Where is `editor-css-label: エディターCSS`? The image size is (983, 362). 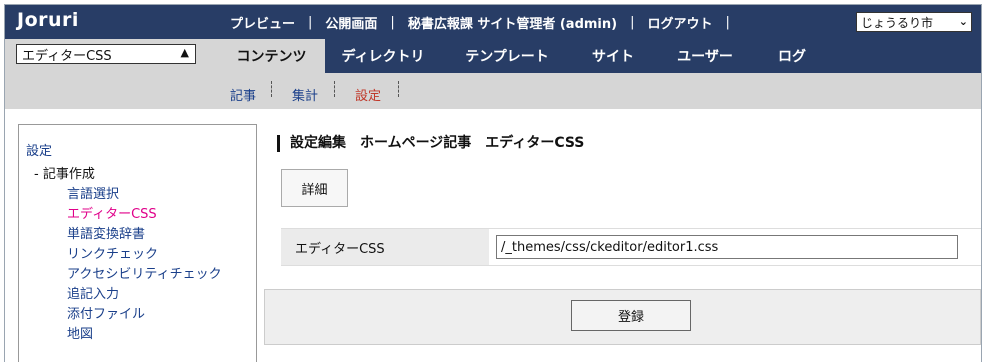
editor-css-label: エディターCSS is located at coordinates (385, 247).